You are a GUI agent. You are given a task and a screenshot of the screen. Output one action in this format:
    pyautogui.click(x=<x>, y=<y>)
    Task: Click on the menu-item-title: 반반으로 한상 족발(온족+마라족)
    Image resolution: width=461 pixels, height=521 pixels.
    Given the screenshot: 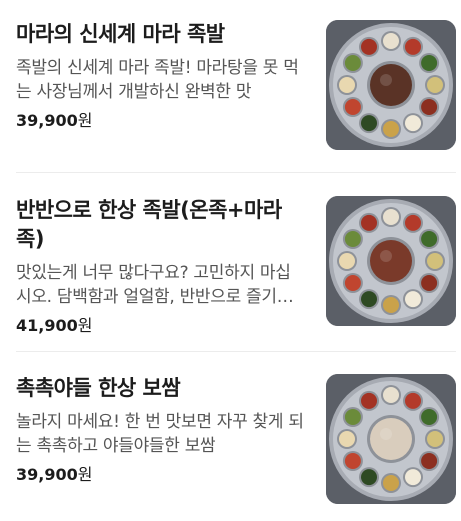 What is the action you would take?
    pyautogui.click(x=149, y=224)
    